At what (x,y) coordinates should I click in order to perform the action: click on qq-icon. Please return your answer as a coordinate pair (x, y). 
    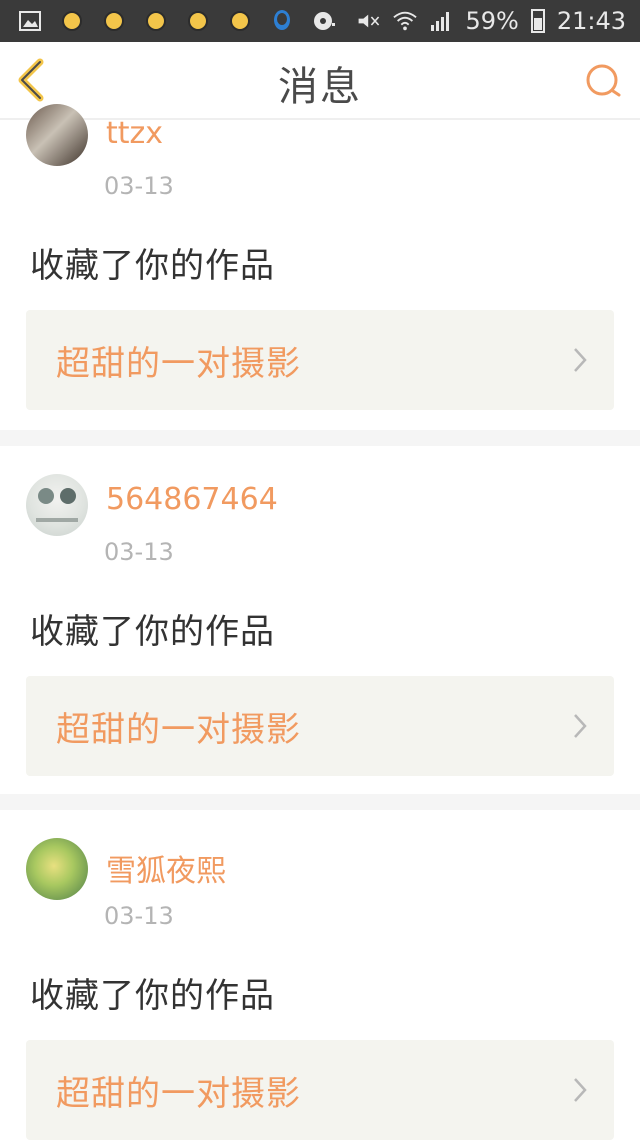
    Looking at the image, I should click on (282, 21).